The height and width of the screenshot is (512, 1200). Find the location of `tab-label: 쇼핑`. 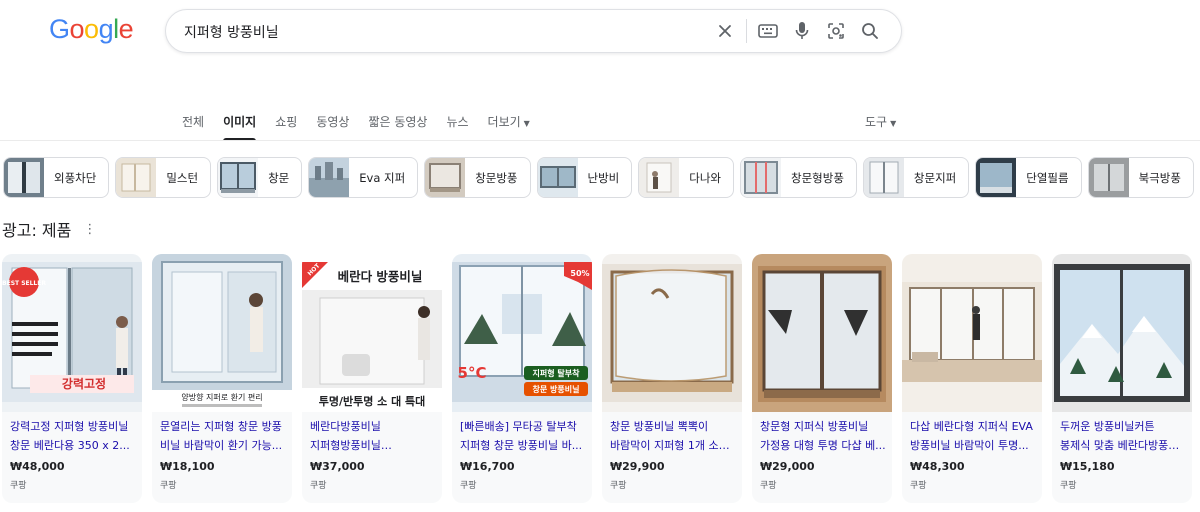

tab-label: 쇼핑 is located at coordinates (286, 122).